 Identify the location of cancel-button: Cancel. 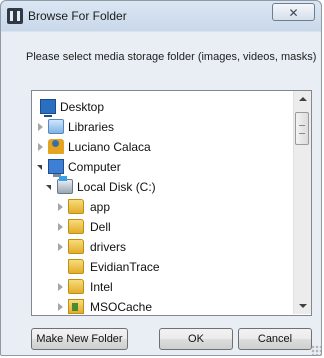
(275, 339).